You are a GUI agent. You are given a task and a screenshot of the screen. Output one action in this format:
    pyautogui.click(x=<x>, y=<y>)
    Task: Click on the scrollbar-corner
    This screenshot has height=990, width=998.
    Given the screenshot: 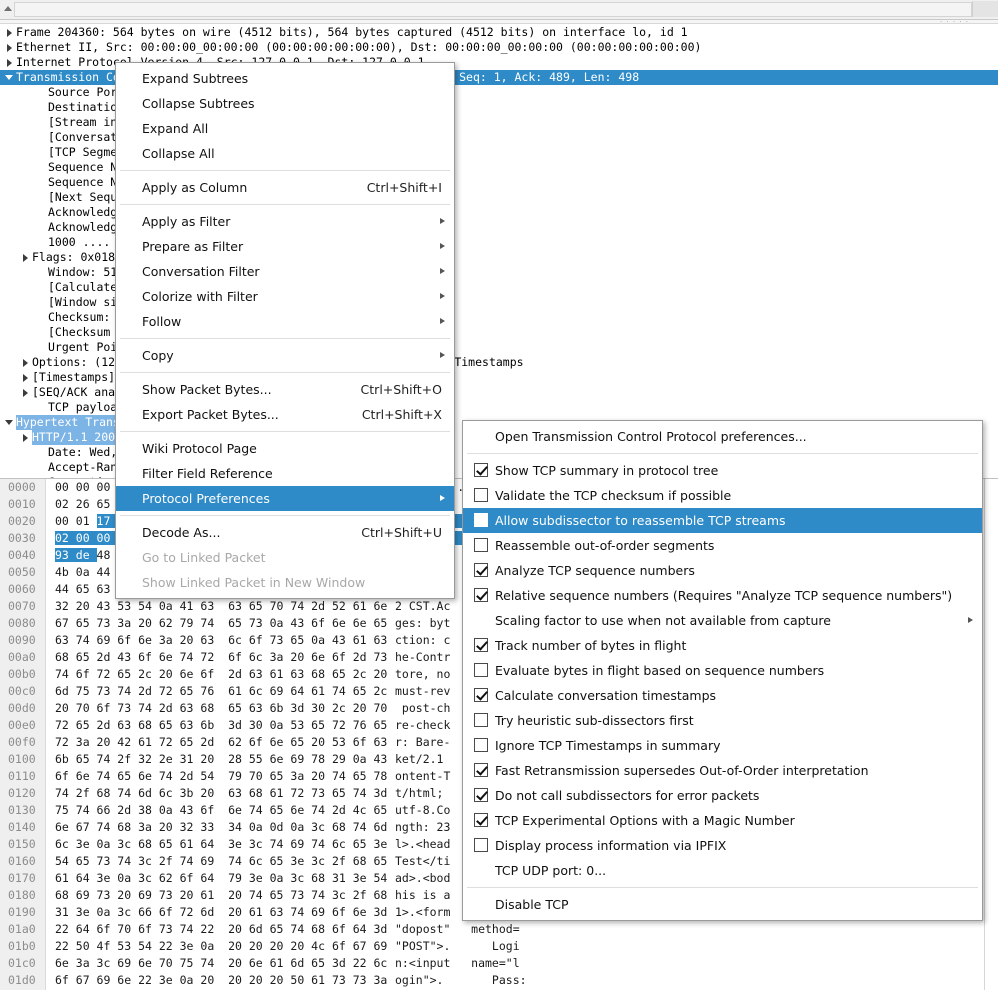 What is the action you would take?
    pyautogui.click(x=985, y=9)
    